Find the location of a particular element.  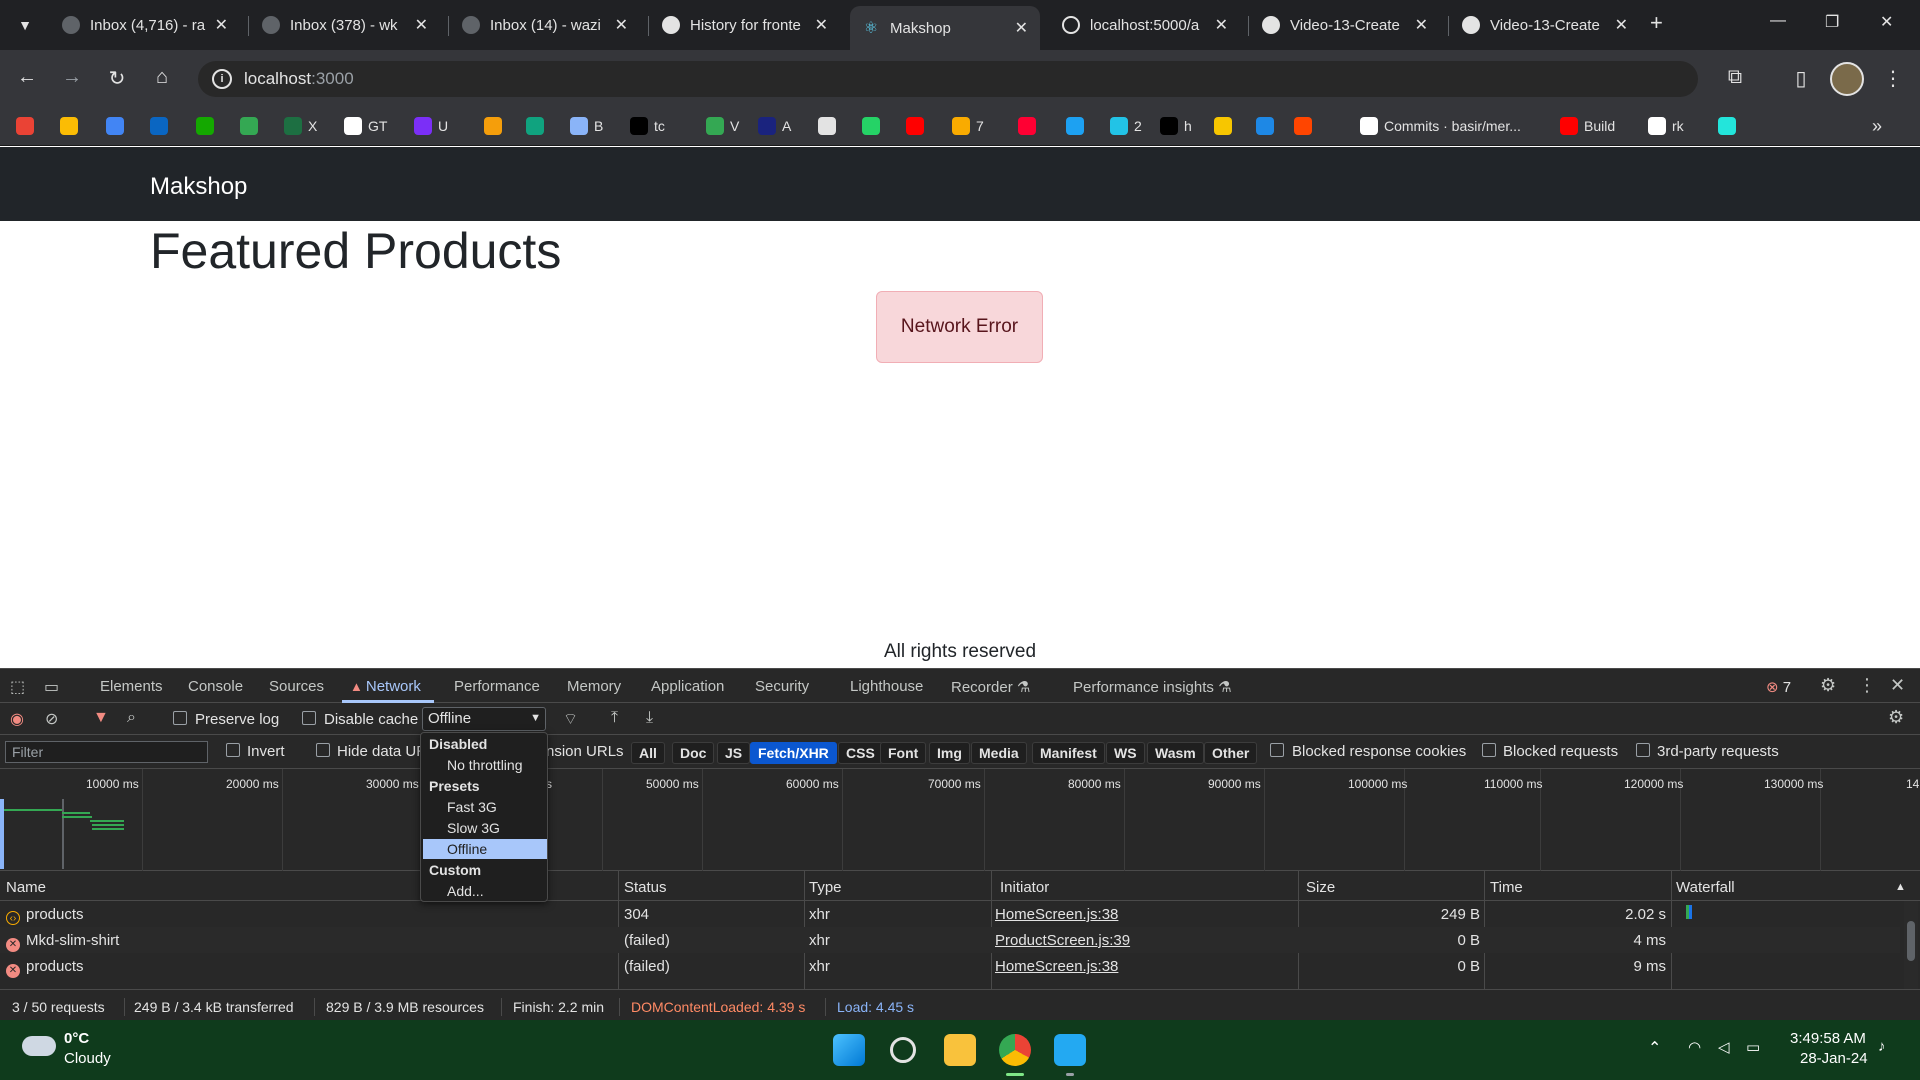

bookmark-item: 7 is located at coordinates (968, 126).